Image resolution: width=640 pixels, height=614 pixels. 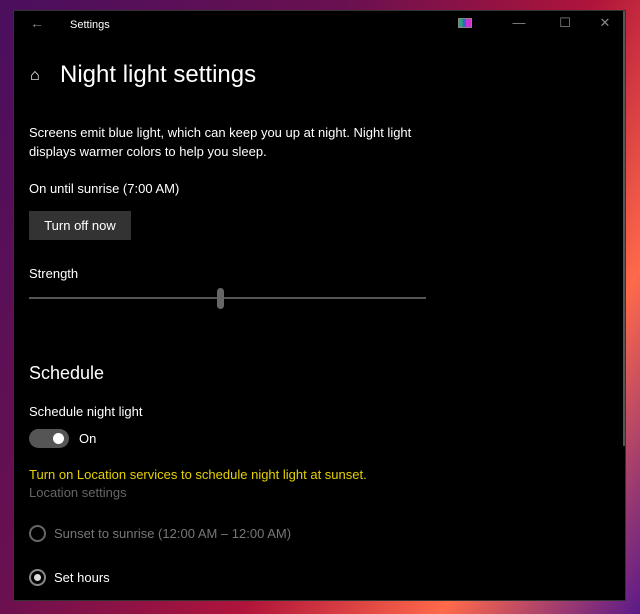 What do you see at coordinates (37, 23) in the screenshot?
I see `back-arrow-icon: ←` at bounding box center [37, 23].